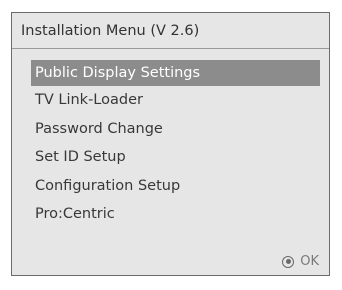  Describe the element at coordinates (175, 157) in the screenshot. I see `menu-item-set-id-setup: Set ID Setup` at that location.